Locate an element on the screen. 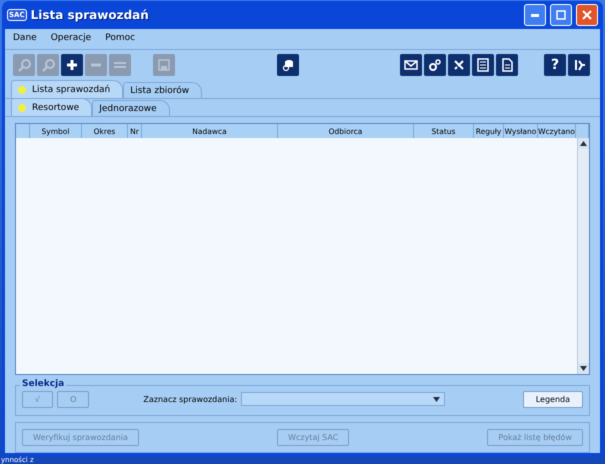 Image resolution: width=605 pixels, height=464 pixels. menu-item: Pomoc is located at coordinates (120, 39).